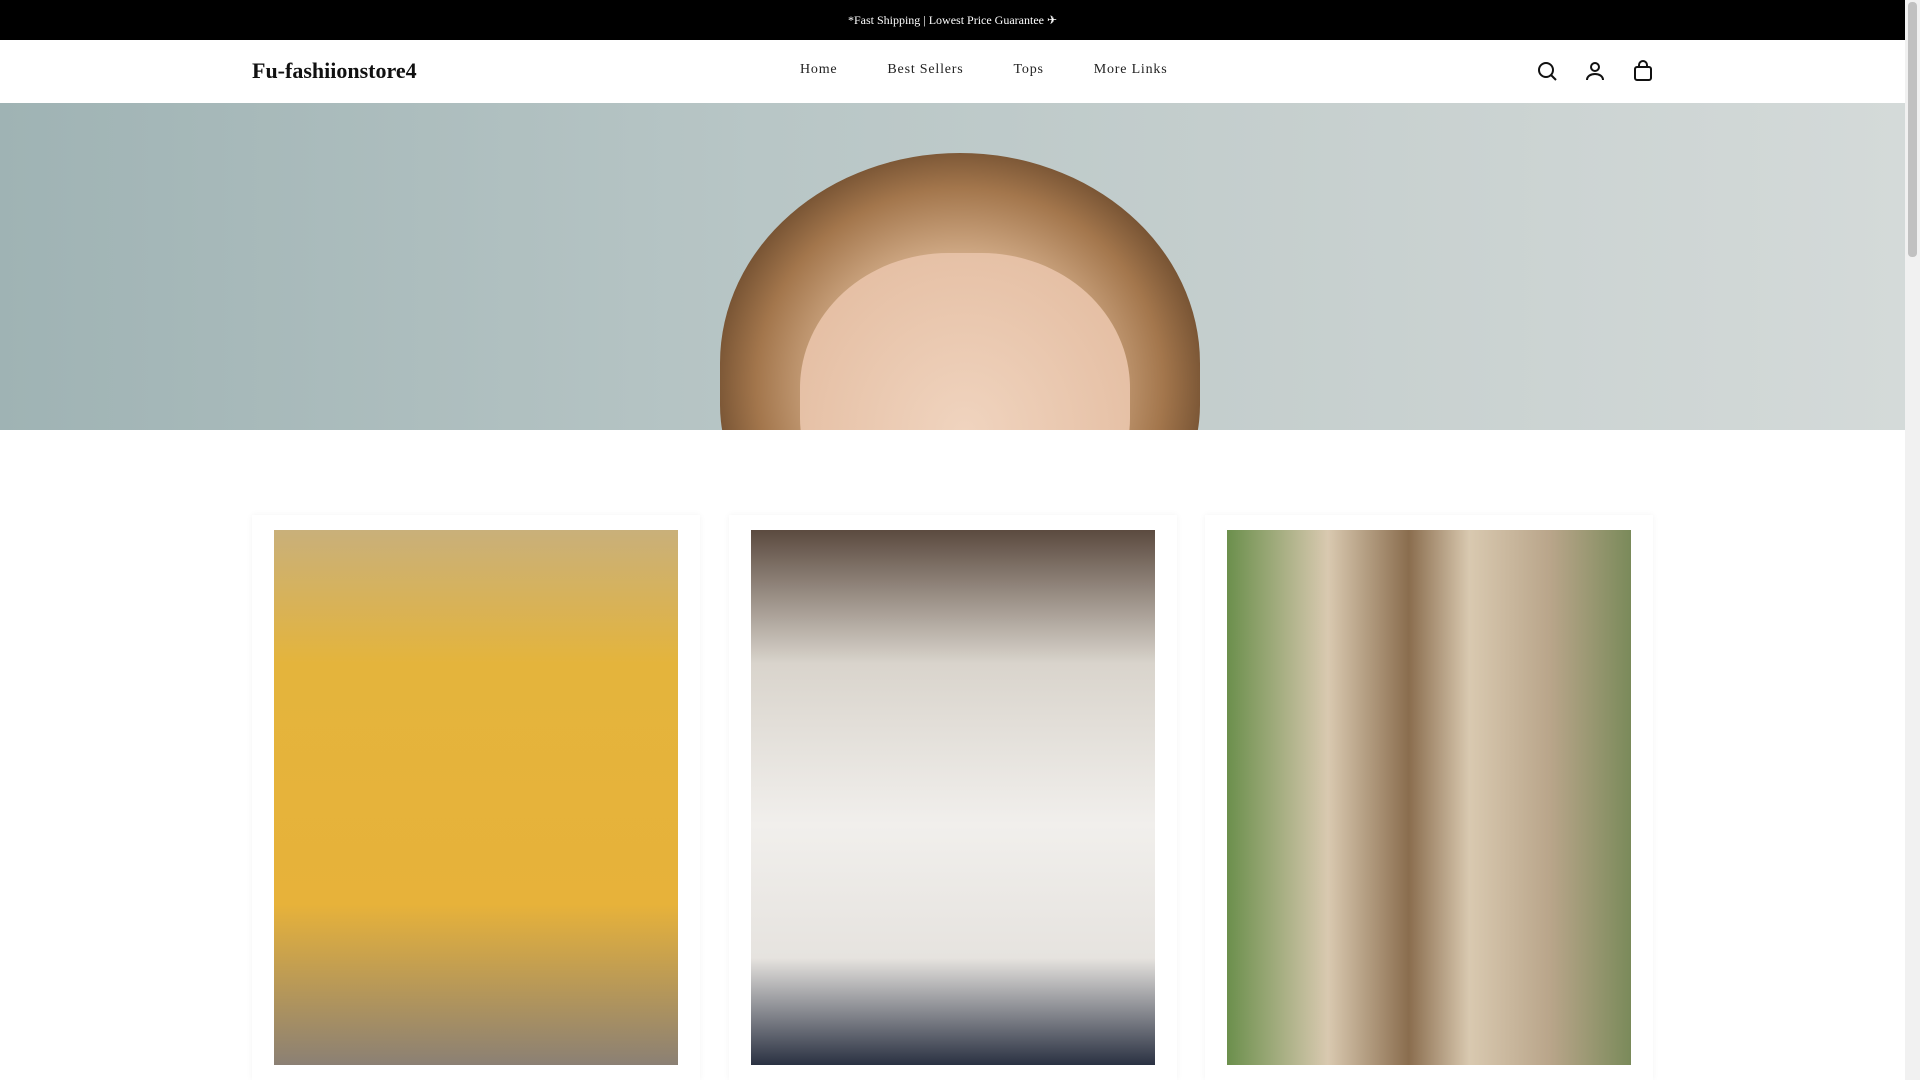 The width and height of the screenshot is (1920, 1080). What do you see at coordinates (1029, 70) in the screenshot?
I see `nav-tops: Tops` at bounding box center [1029, 70].